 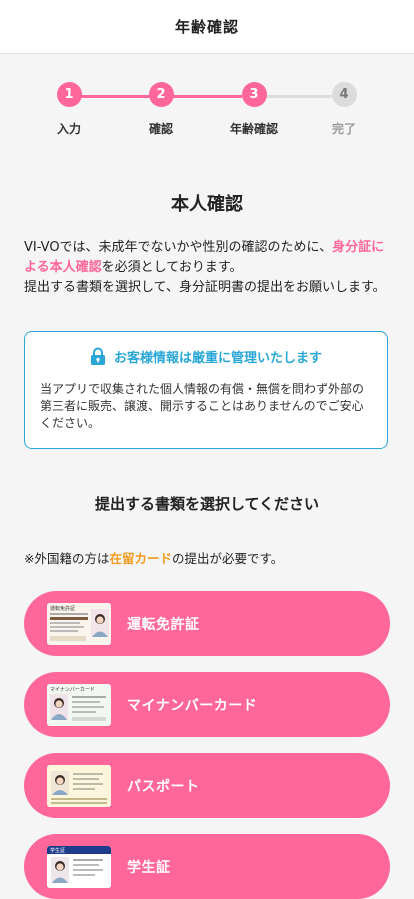 I want to click on my-number-card-icon: マイナンバーカード, so click(x=79, y=704).